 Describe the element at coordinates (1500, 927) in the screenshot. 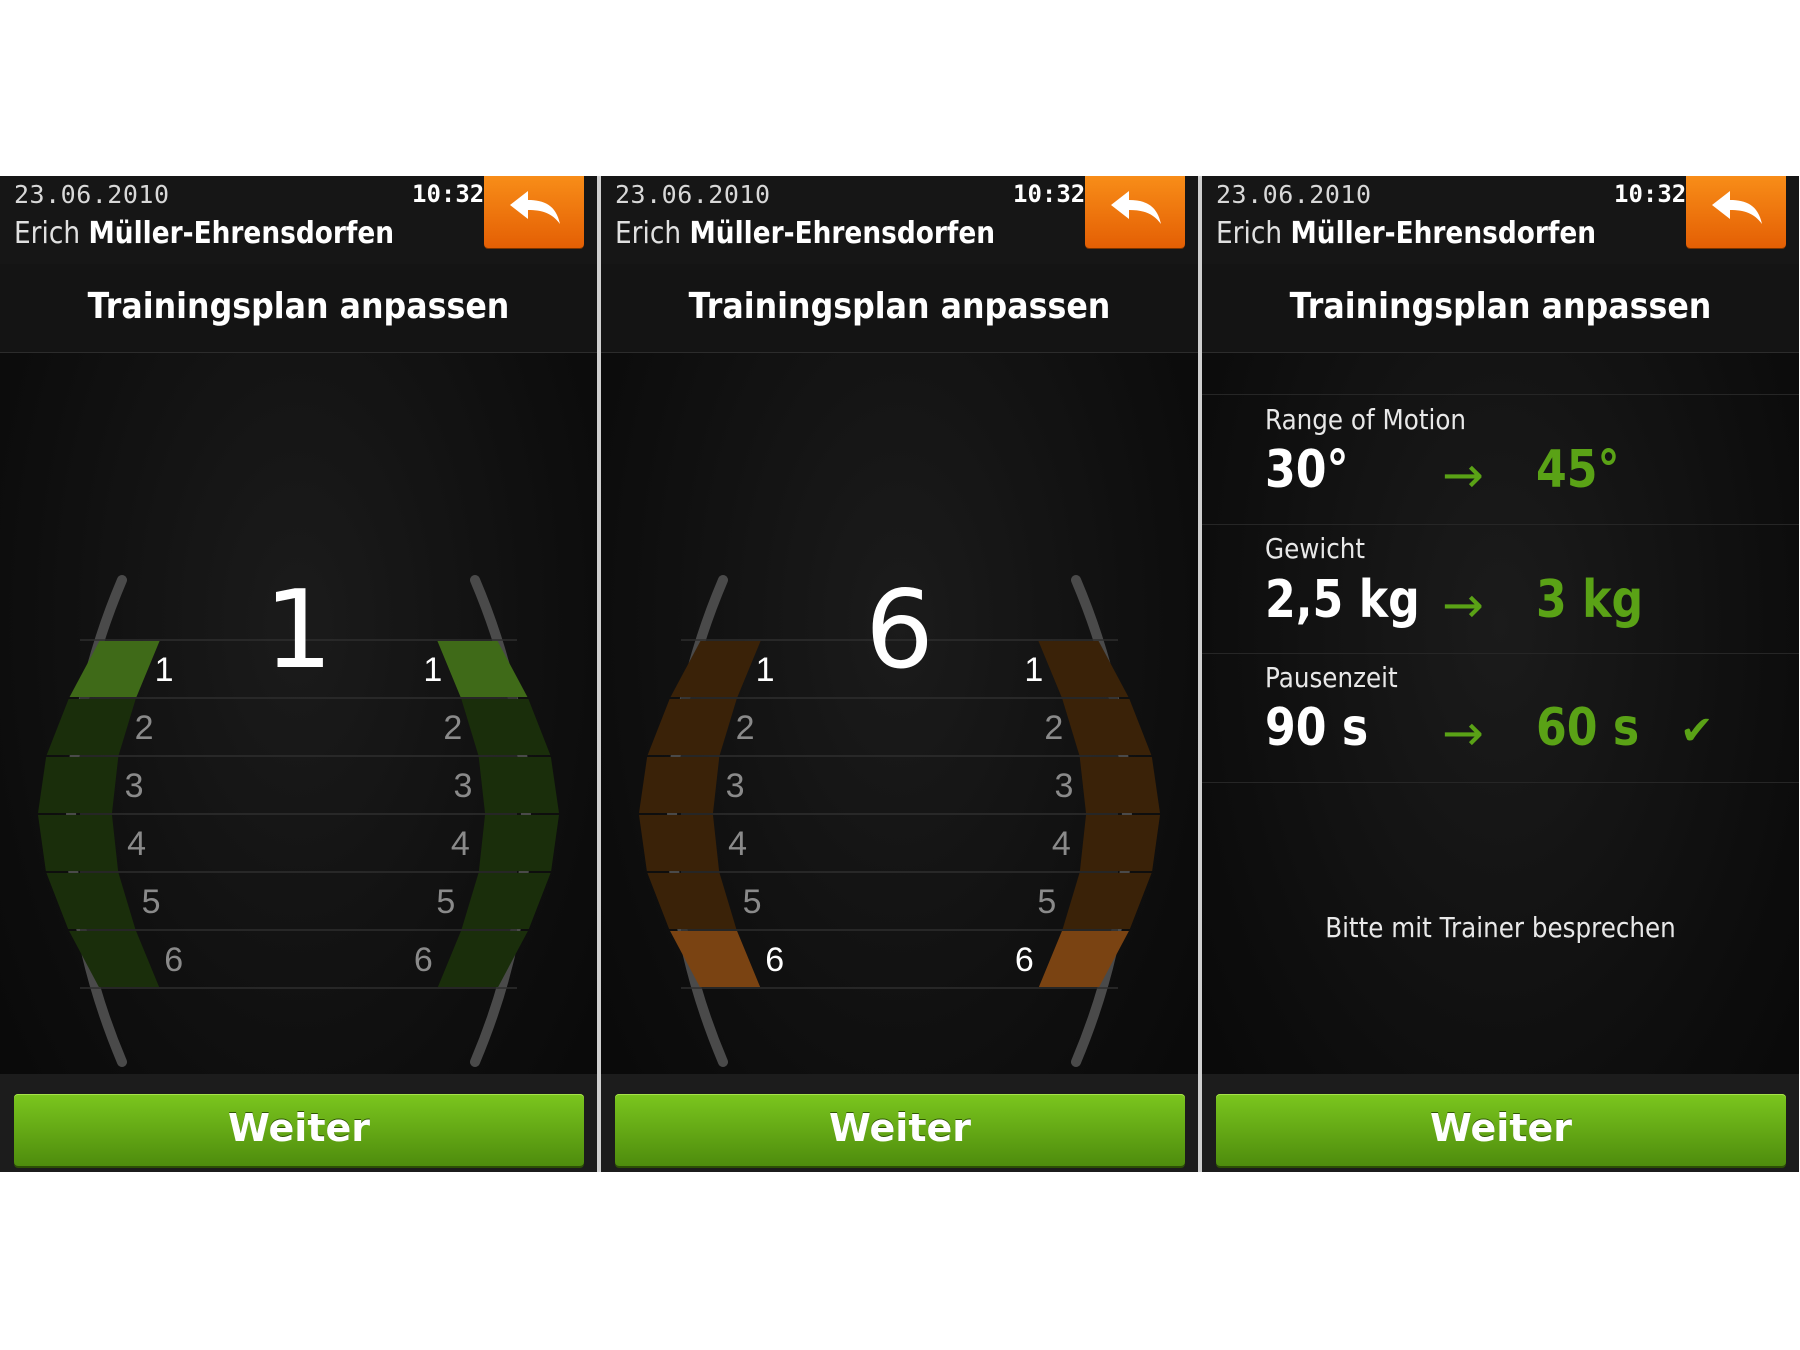

I see `trainer-note: Bitte mit Trainer besprechen` at that location.